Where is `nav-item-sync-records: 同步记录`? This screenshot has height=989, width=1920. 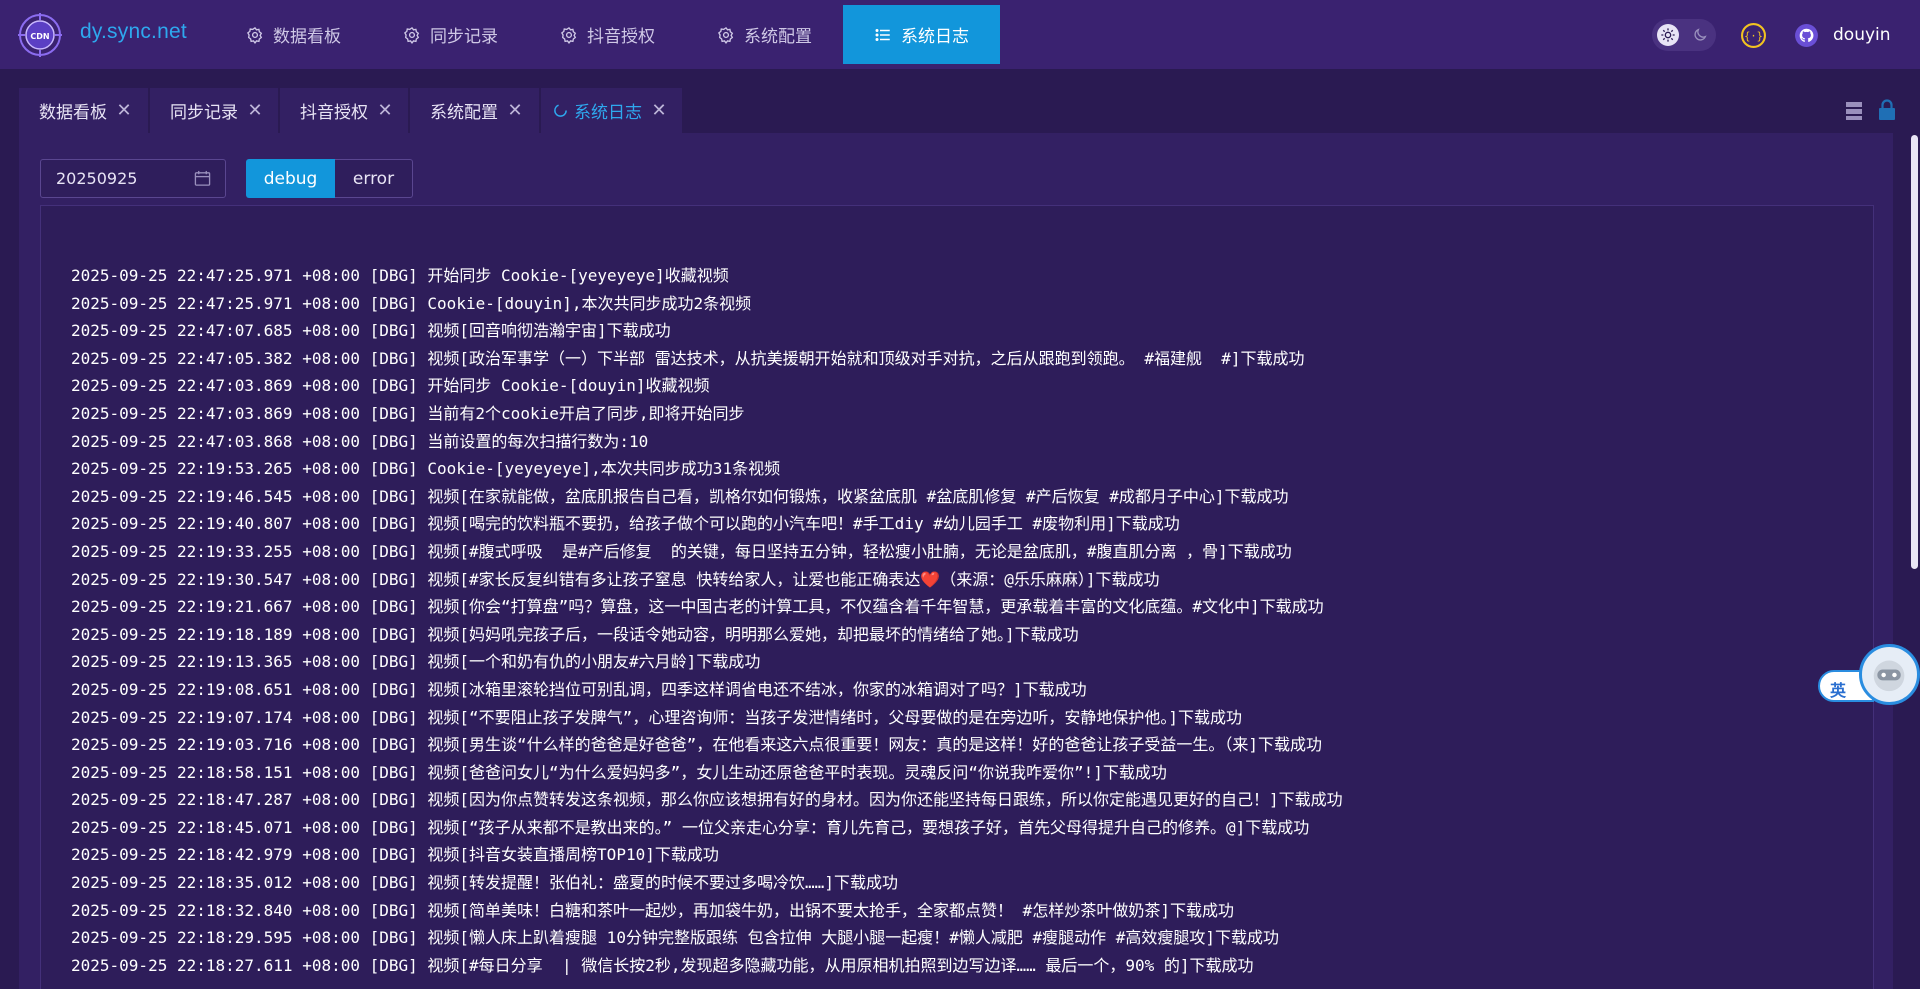 nav-item-sync-records: 同步记录 is located at coordinates (450, 34).